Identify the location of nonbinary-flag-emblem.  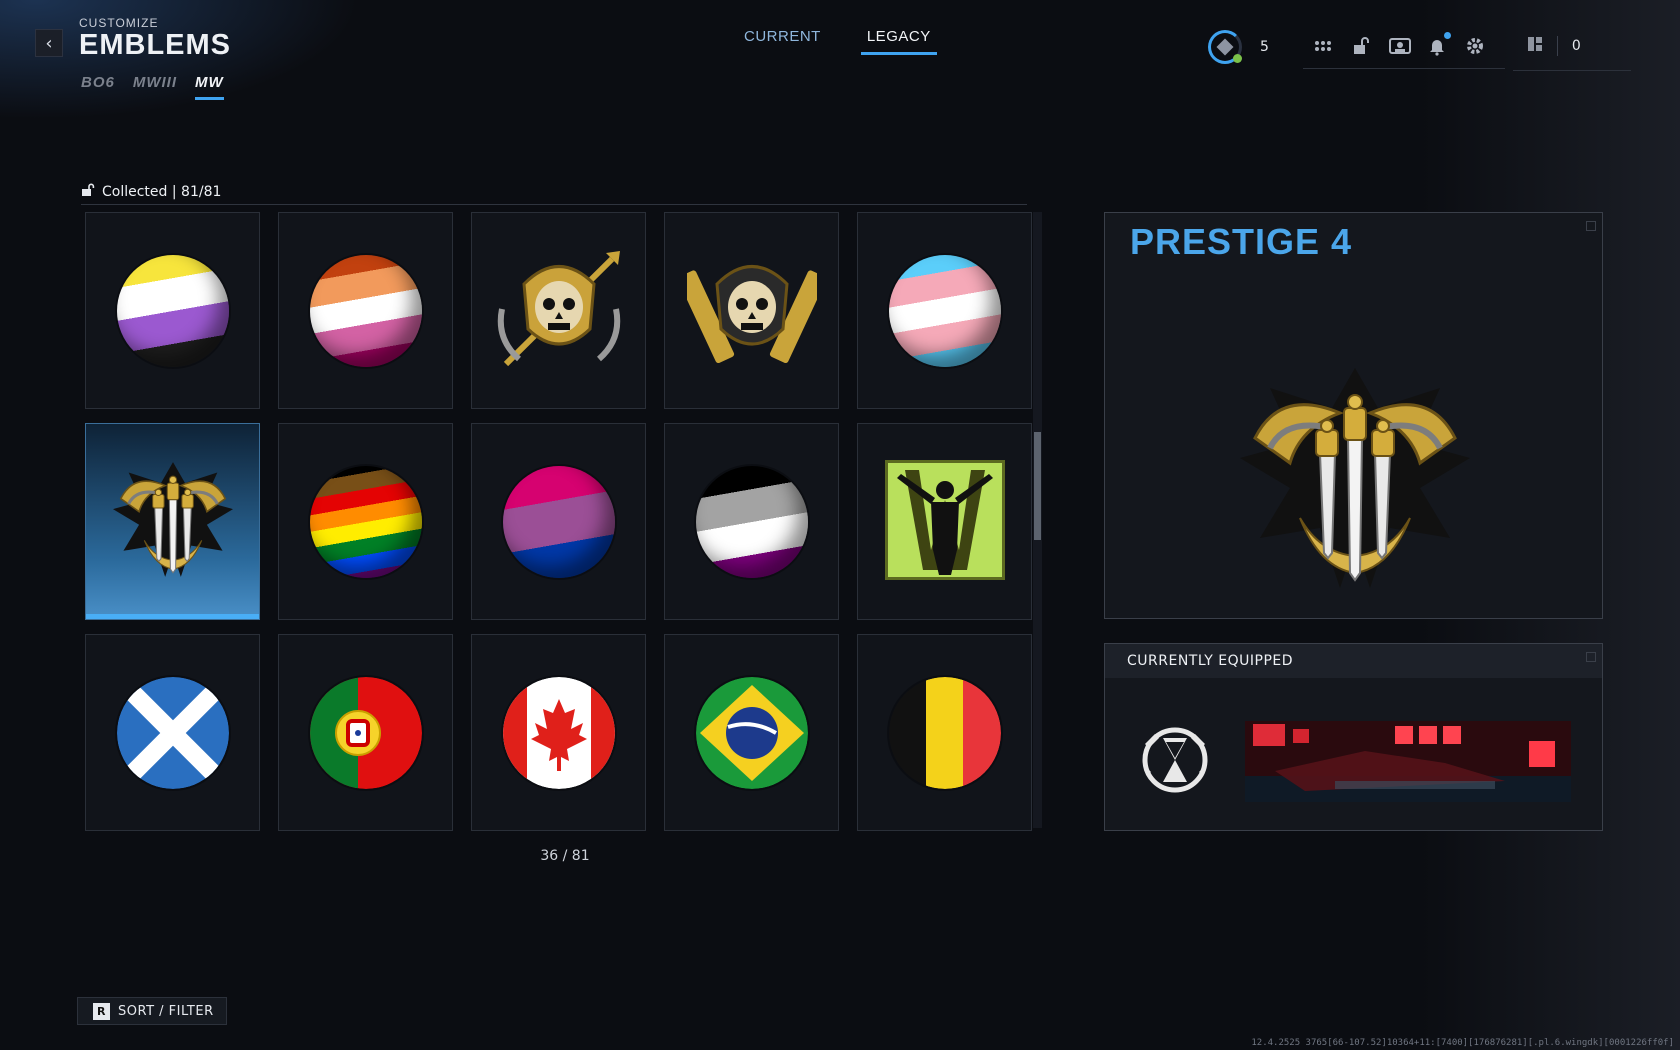
(172, 310).